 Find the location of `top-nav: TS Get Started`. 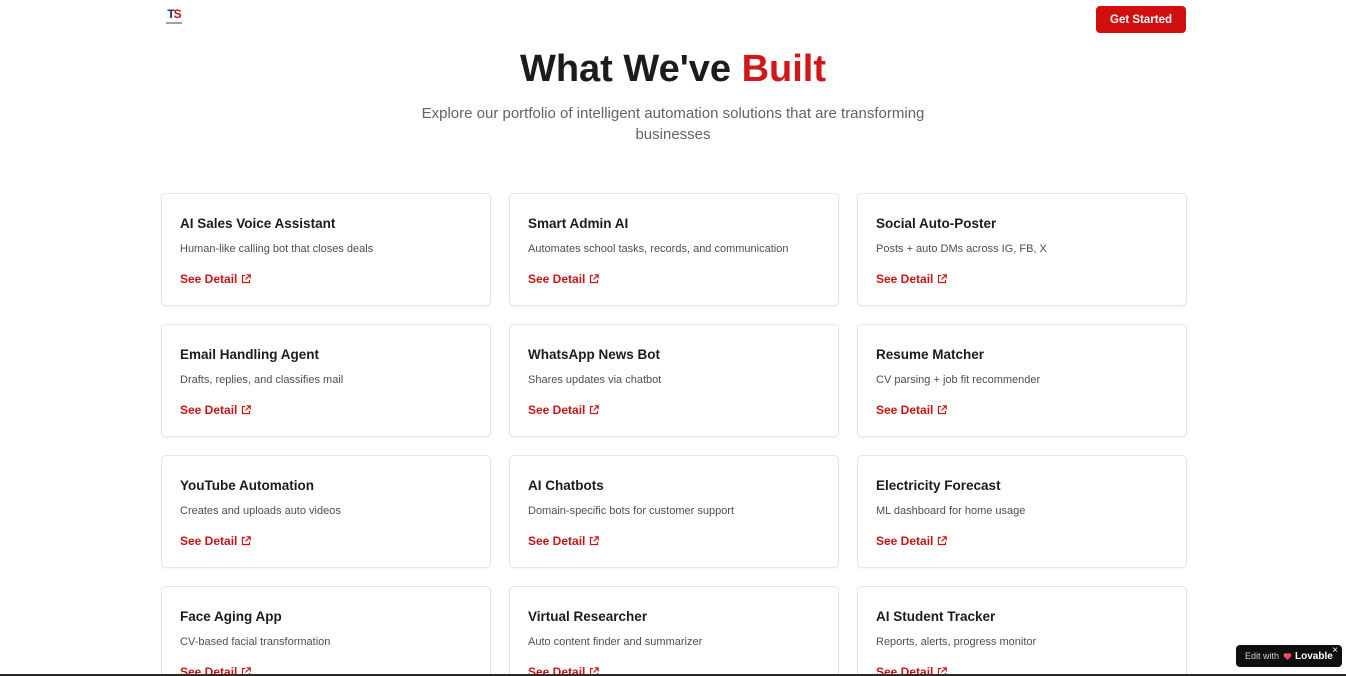

top-nav: TS Get Started is located at coordinates (673, 20).